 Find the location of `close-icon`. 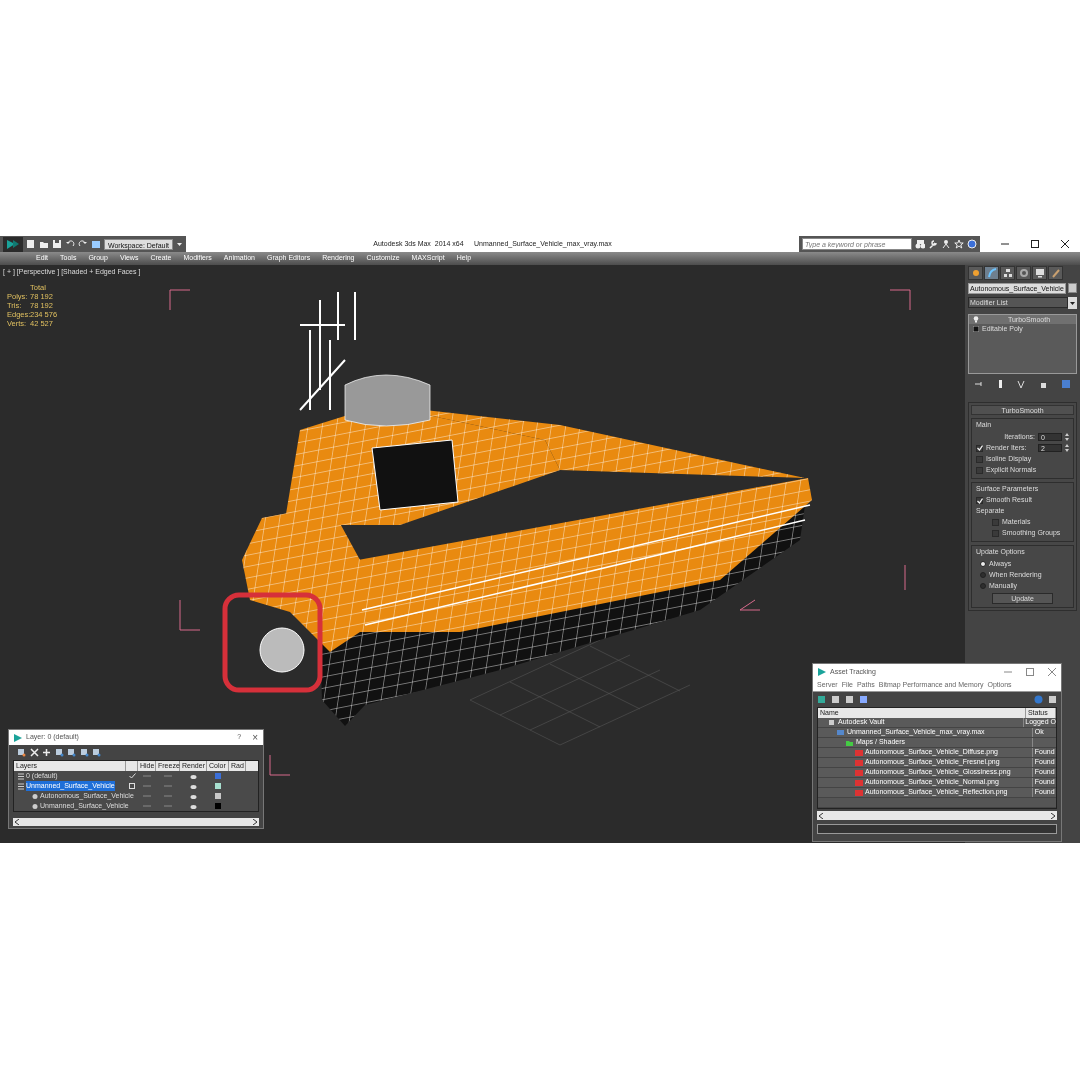

close-icon is located at coordinates (1065, 244).